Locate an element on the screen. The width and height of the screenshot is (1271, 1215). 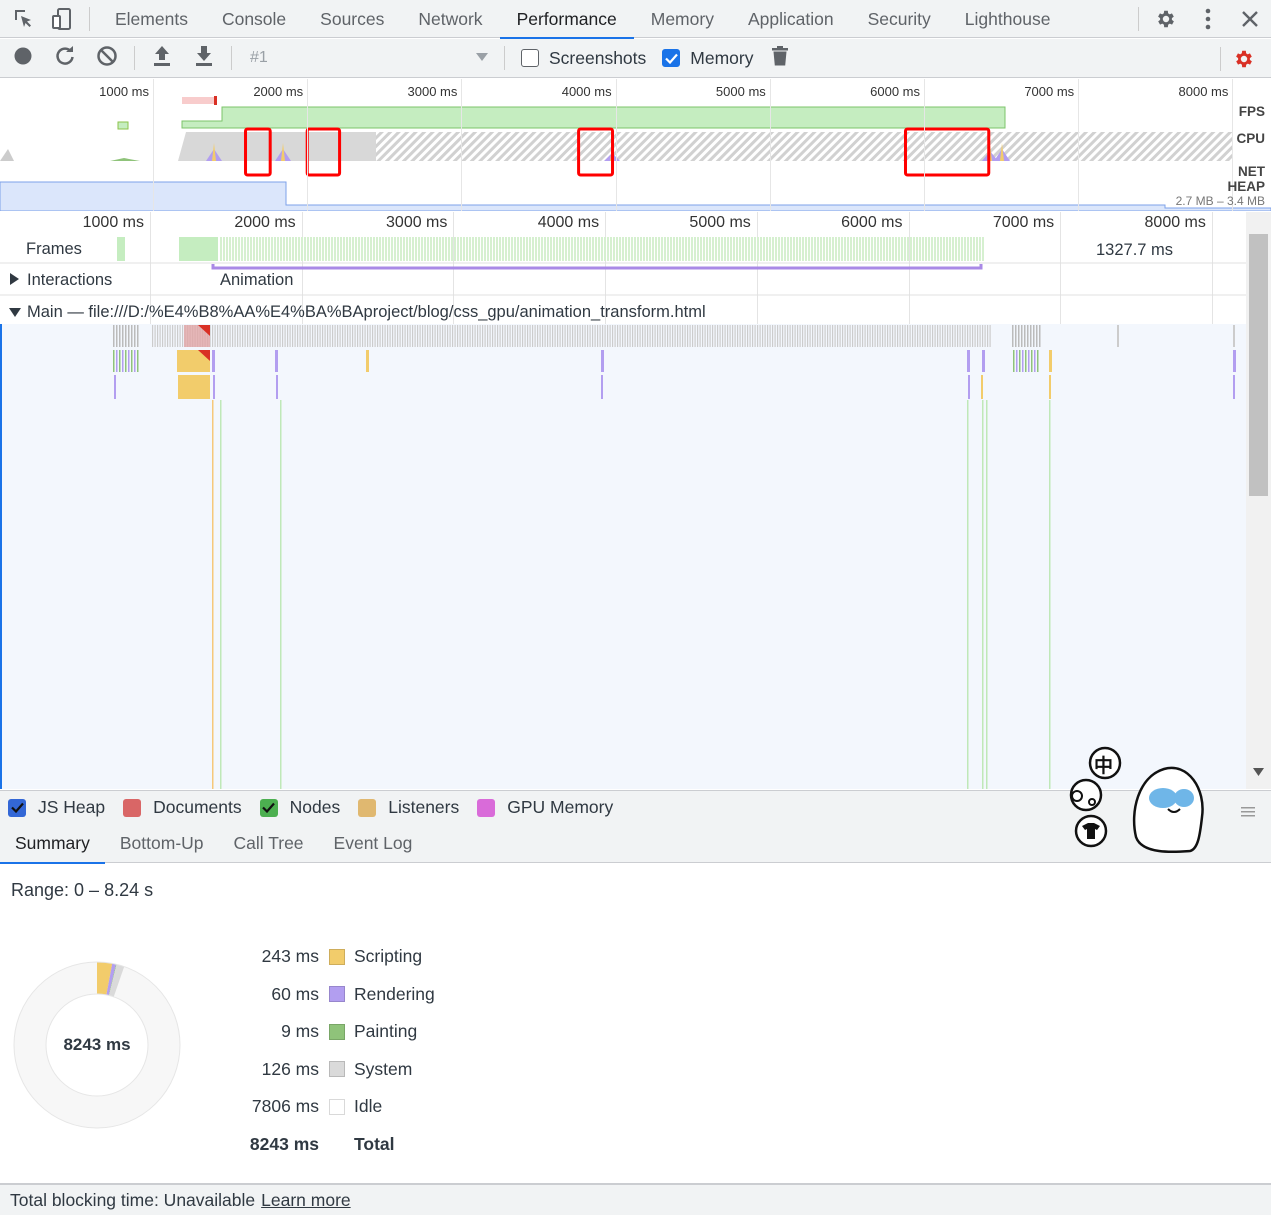
load-profile-button is located at coordinates (162, 58).